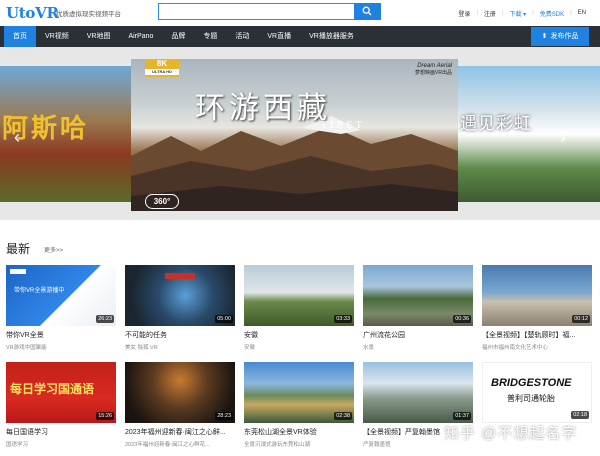  I want to click on banner-subtitle: TIBET, so click(343, 126).